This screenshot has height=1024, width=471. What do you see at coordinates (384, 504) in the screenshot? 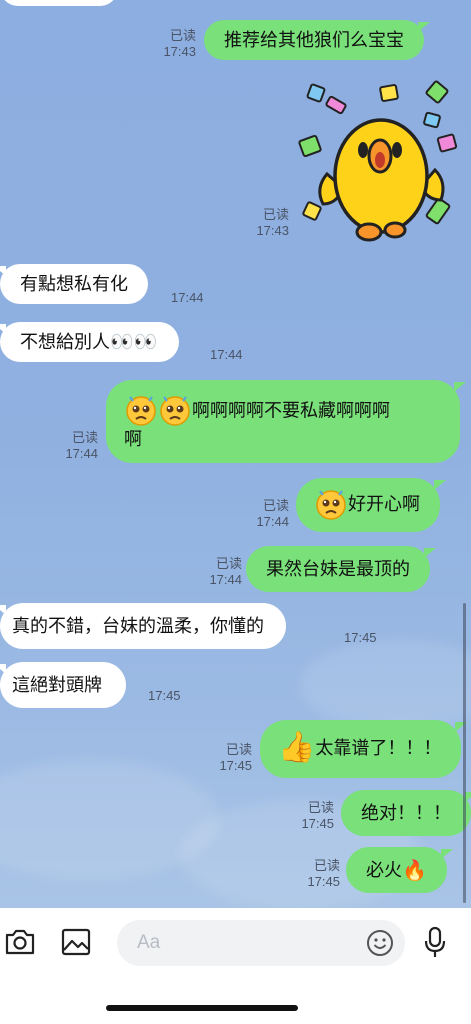
I see `message-text: 好开心啊` at bounding box center [384, 504].